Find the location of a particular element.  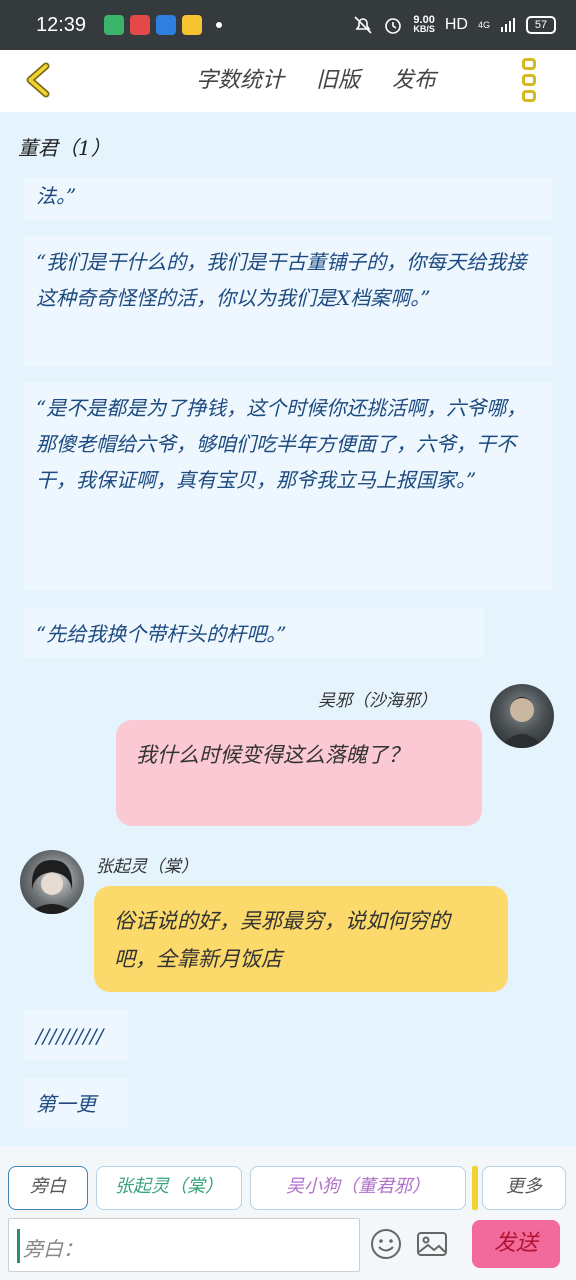

net-speed: 9.00 KB/S is located at coordinates (424, 24).